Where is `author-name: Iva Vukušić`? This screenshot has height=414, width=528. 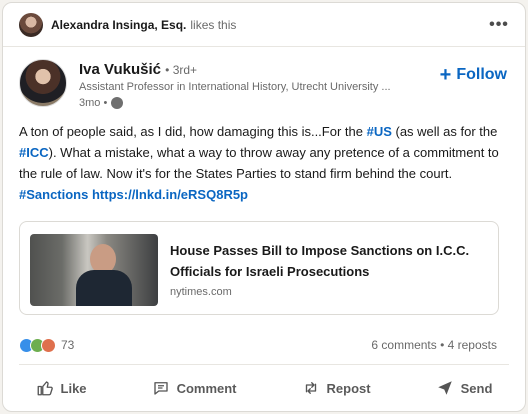
author-name: Iva Vukušić is located at coordinates (120, 69).